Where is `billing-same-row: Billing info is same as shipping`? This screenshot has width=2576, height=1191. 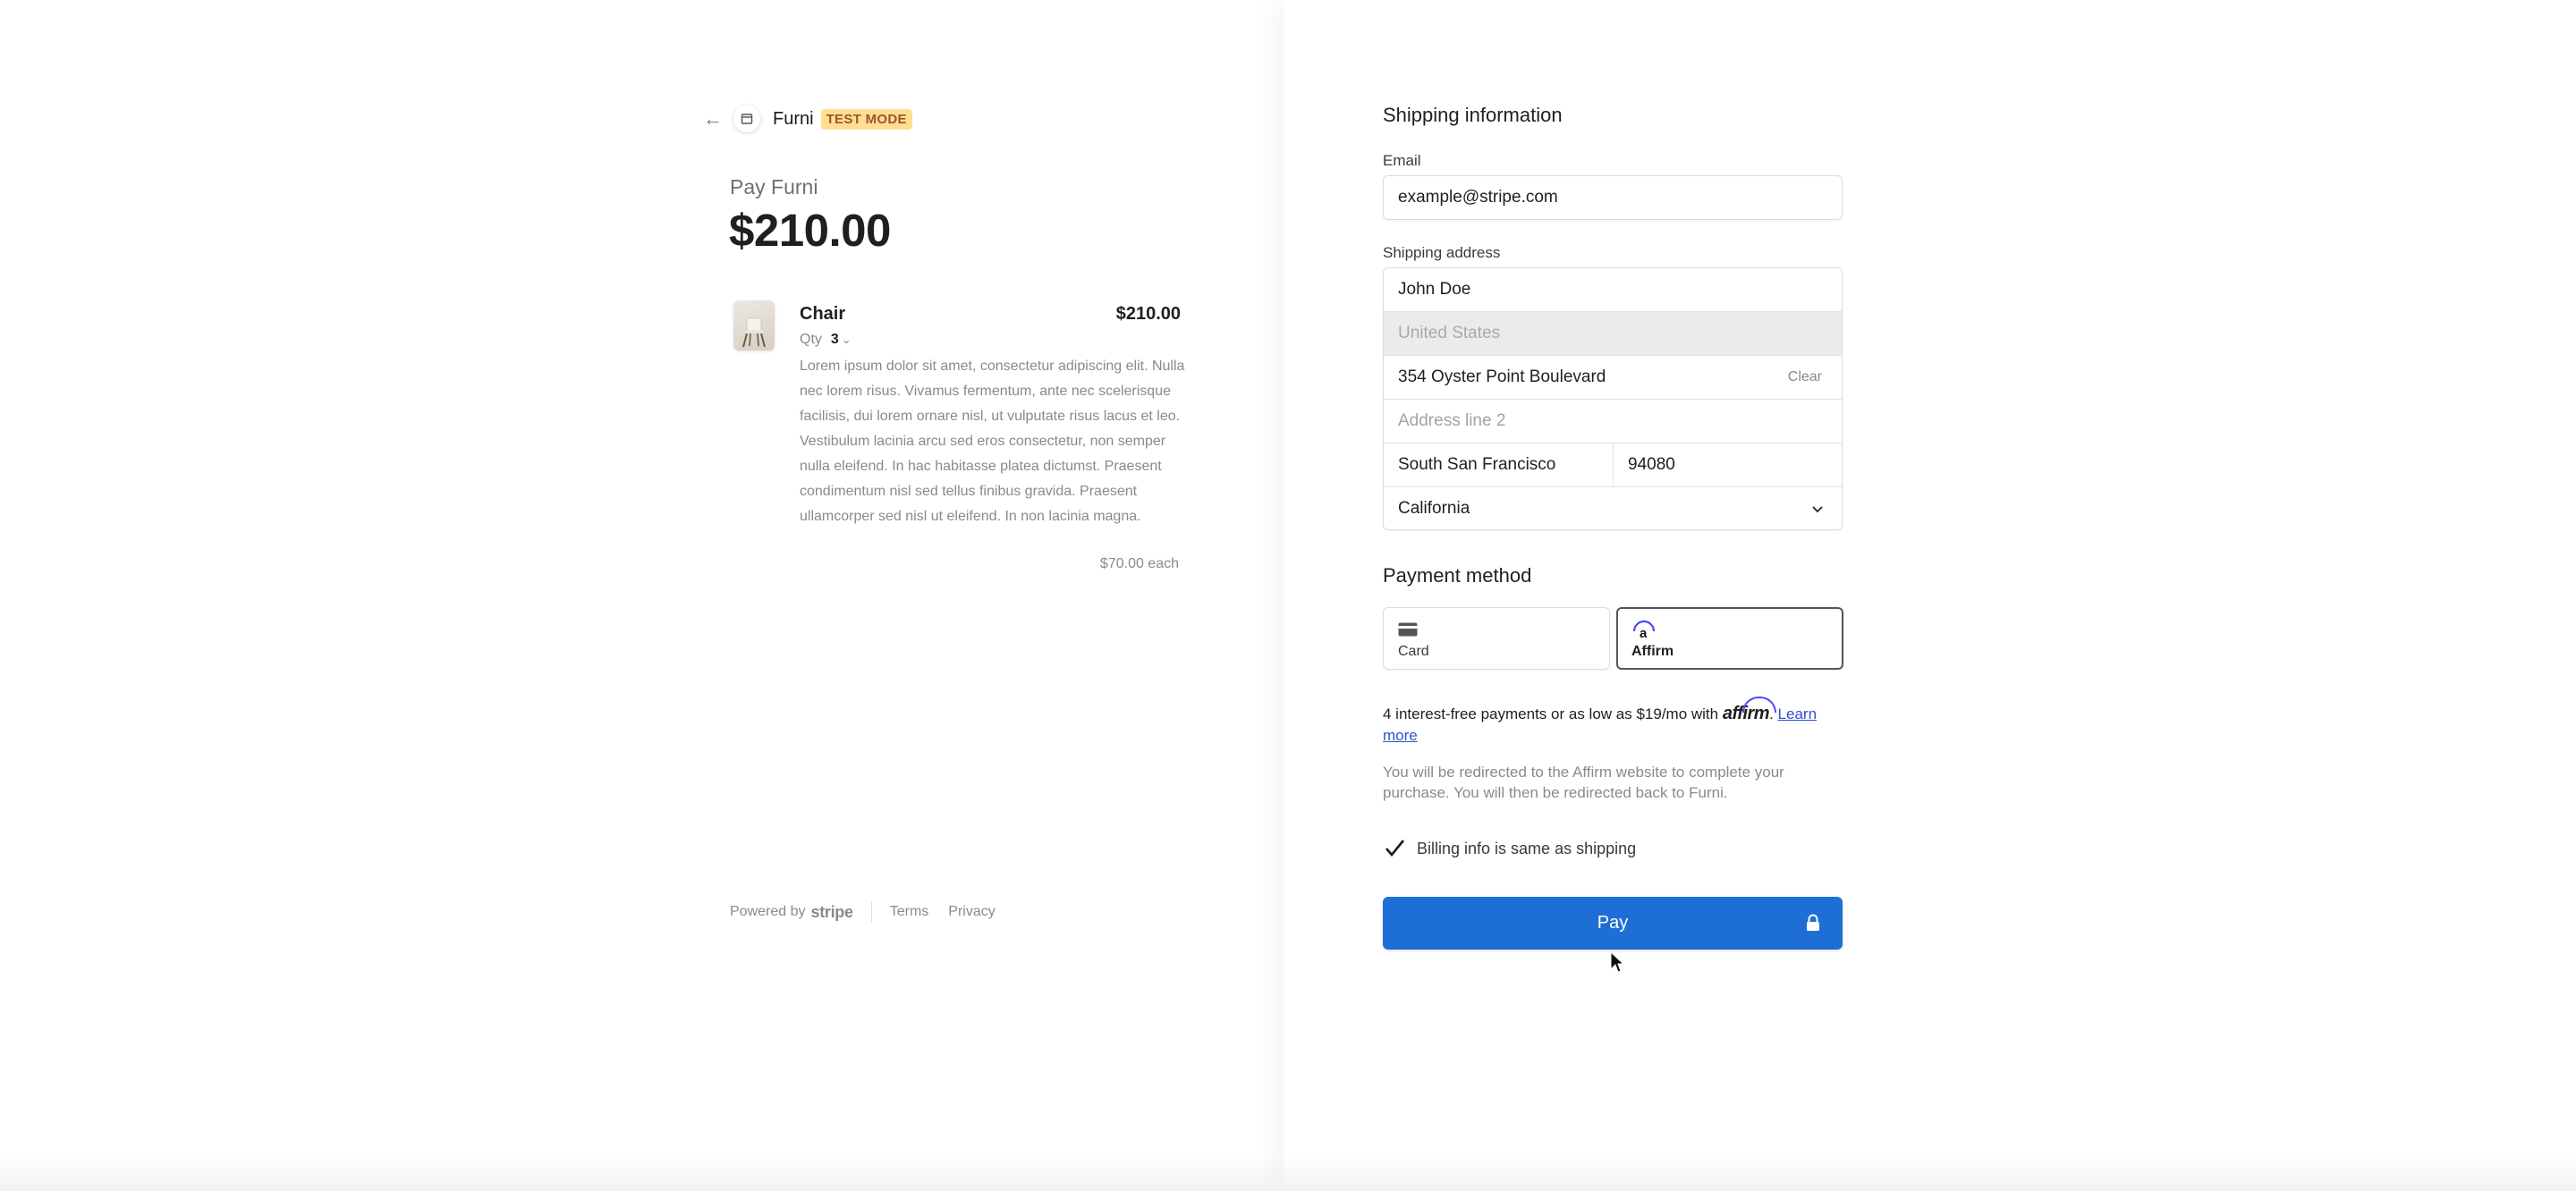 billing-same-row: Billing info is same as shipping is located at coordinates (1509, 848).